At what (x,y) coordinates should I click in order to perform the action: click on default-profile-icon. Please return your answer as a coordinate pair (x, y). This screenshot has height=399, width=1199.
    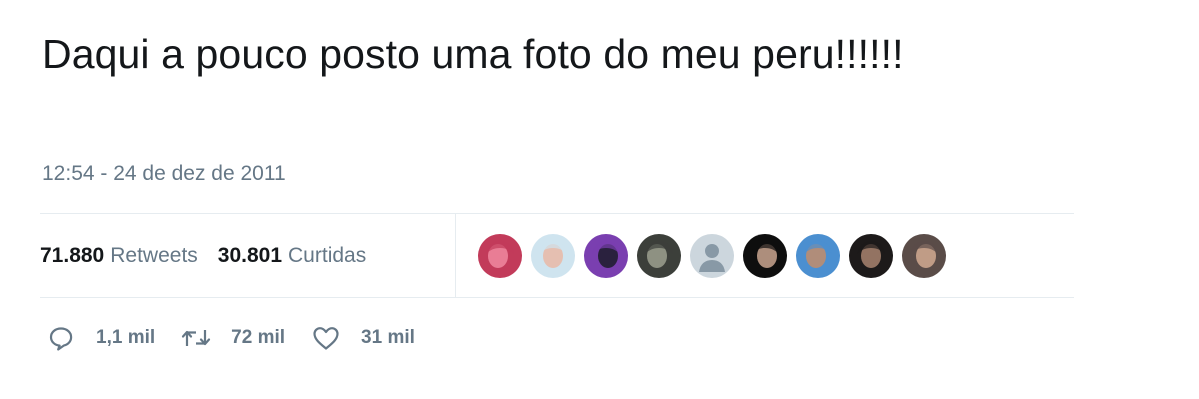
    Looking at the image, I should click on (712, 256).